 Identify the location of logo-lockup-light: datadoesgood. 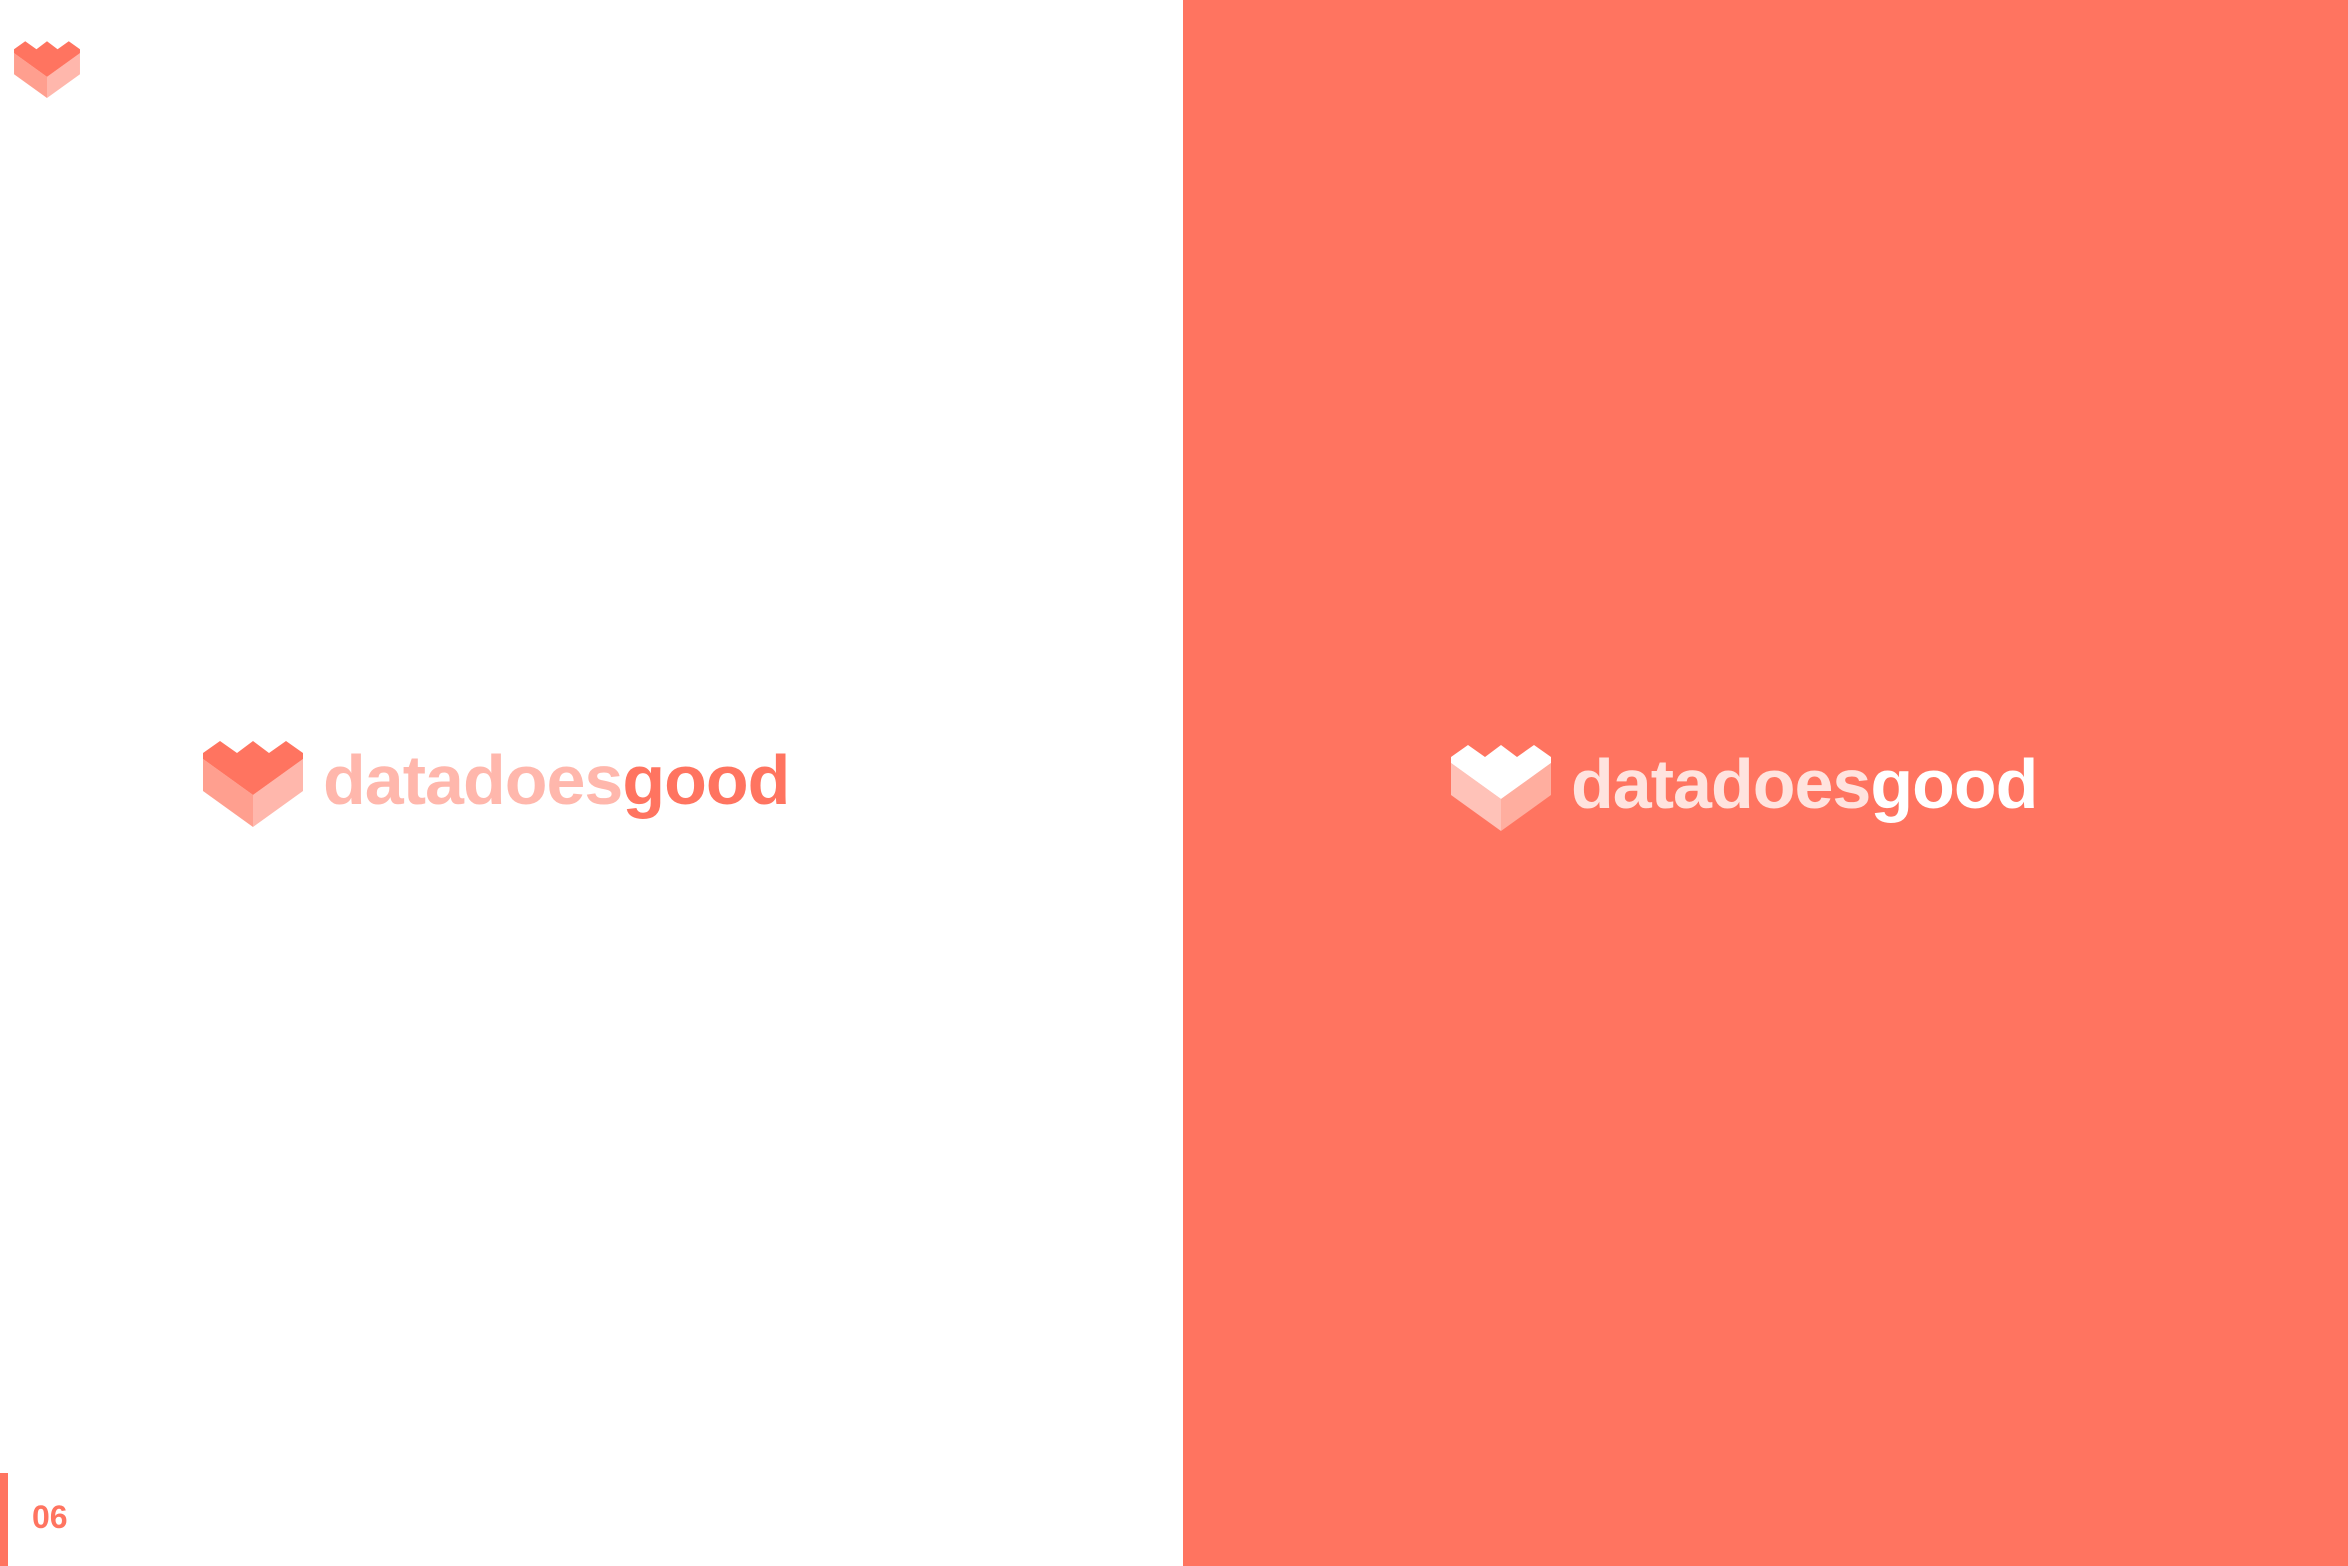
(496, 780).